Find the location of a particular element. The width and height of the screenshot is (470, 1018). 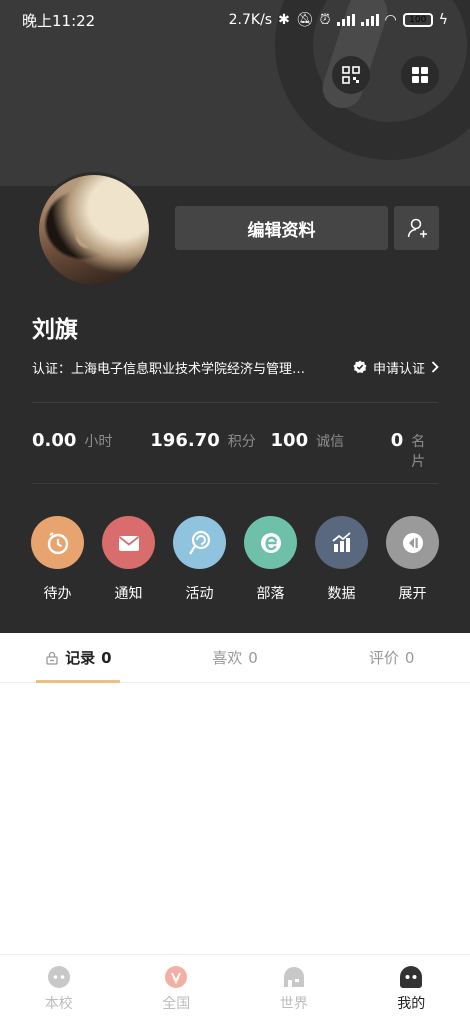

battery-icon: 100 is located at coordinates (417, 20).